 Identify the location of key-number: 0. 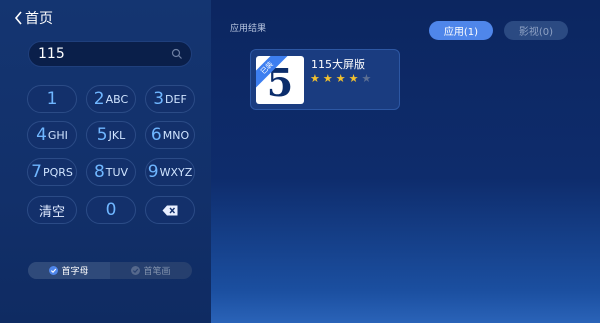
(111, 210).